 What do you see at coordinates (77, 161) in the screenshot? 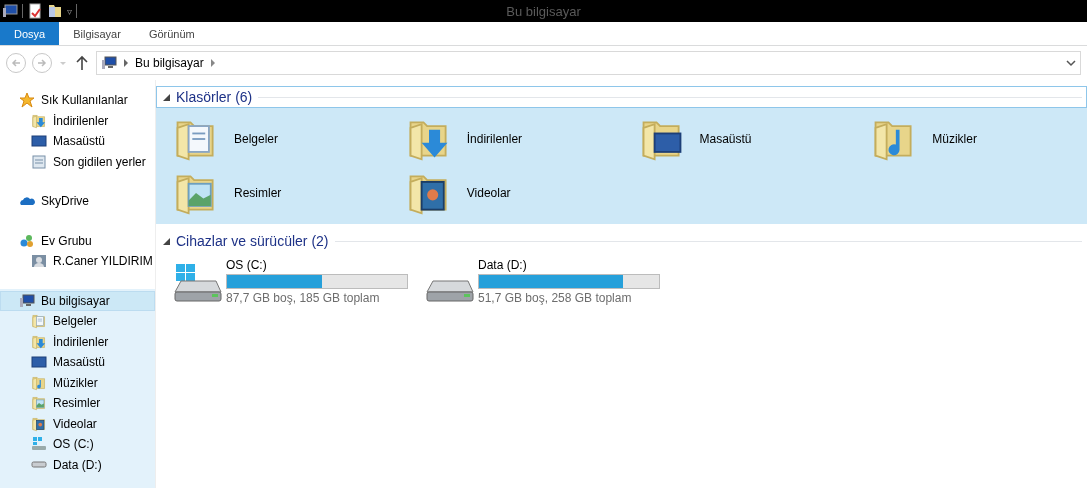
I see `nav-item: Son gidilen yerler` at bounding box center [77, 161].